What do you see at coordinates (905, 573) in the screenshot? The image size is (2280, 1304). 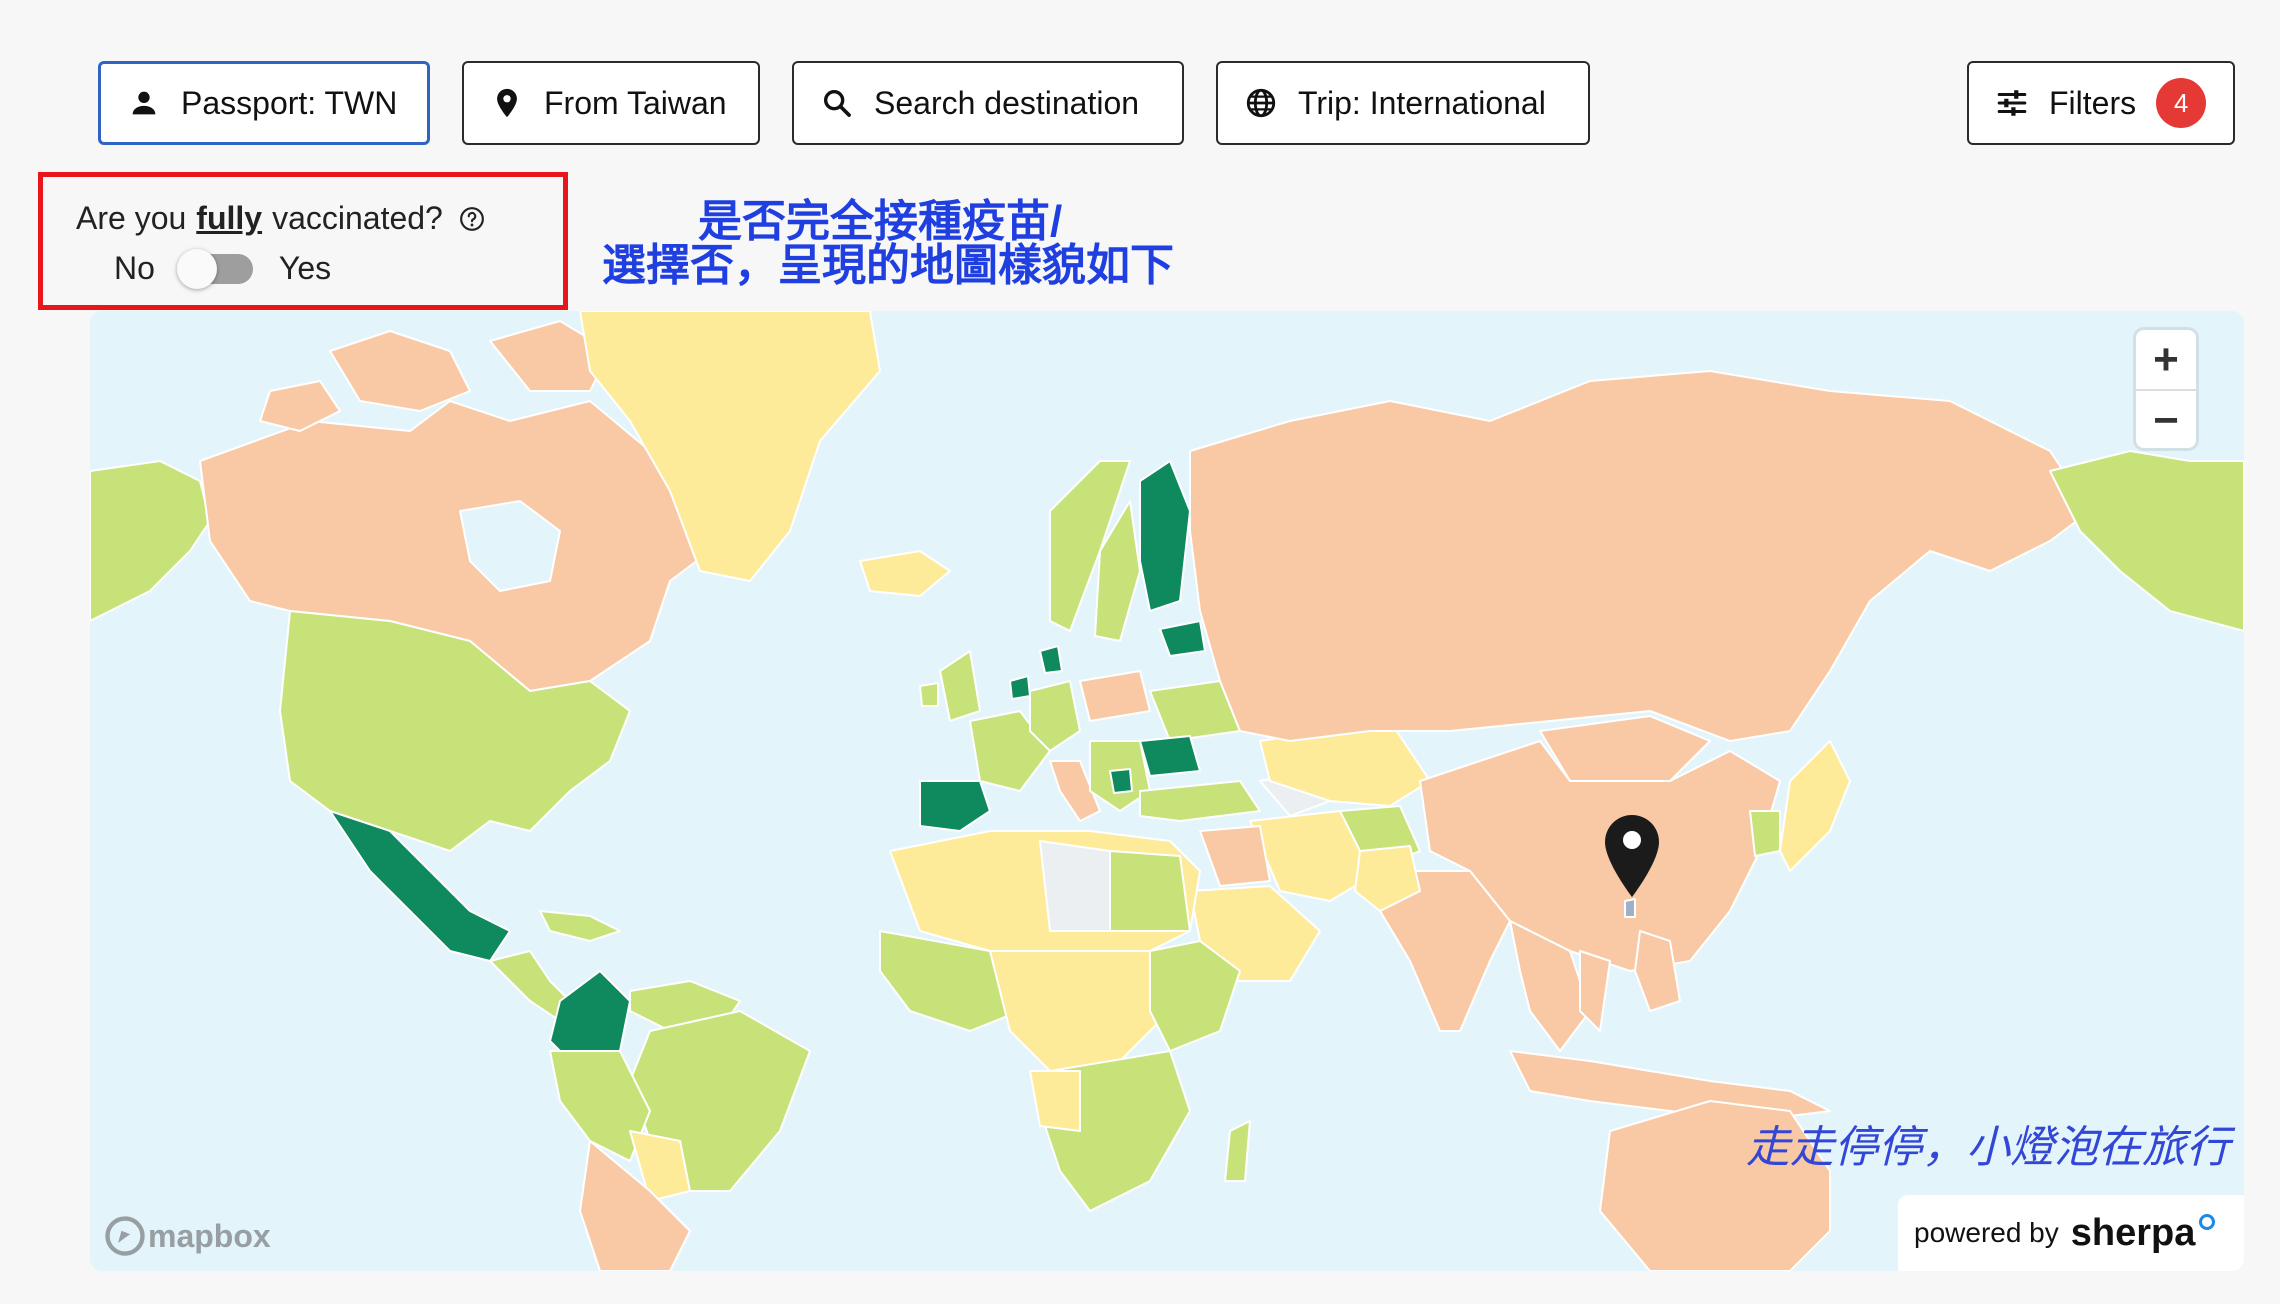 I see `iceland-region` at bounding box center [905, 573].